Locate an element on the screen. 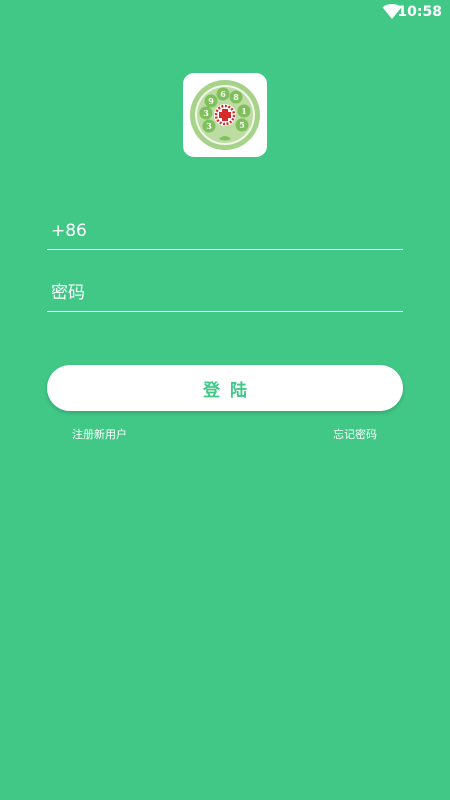 The width and height of the screenshot is (450, 800). status-time: 10:58 is located at coordinates (419, 12).